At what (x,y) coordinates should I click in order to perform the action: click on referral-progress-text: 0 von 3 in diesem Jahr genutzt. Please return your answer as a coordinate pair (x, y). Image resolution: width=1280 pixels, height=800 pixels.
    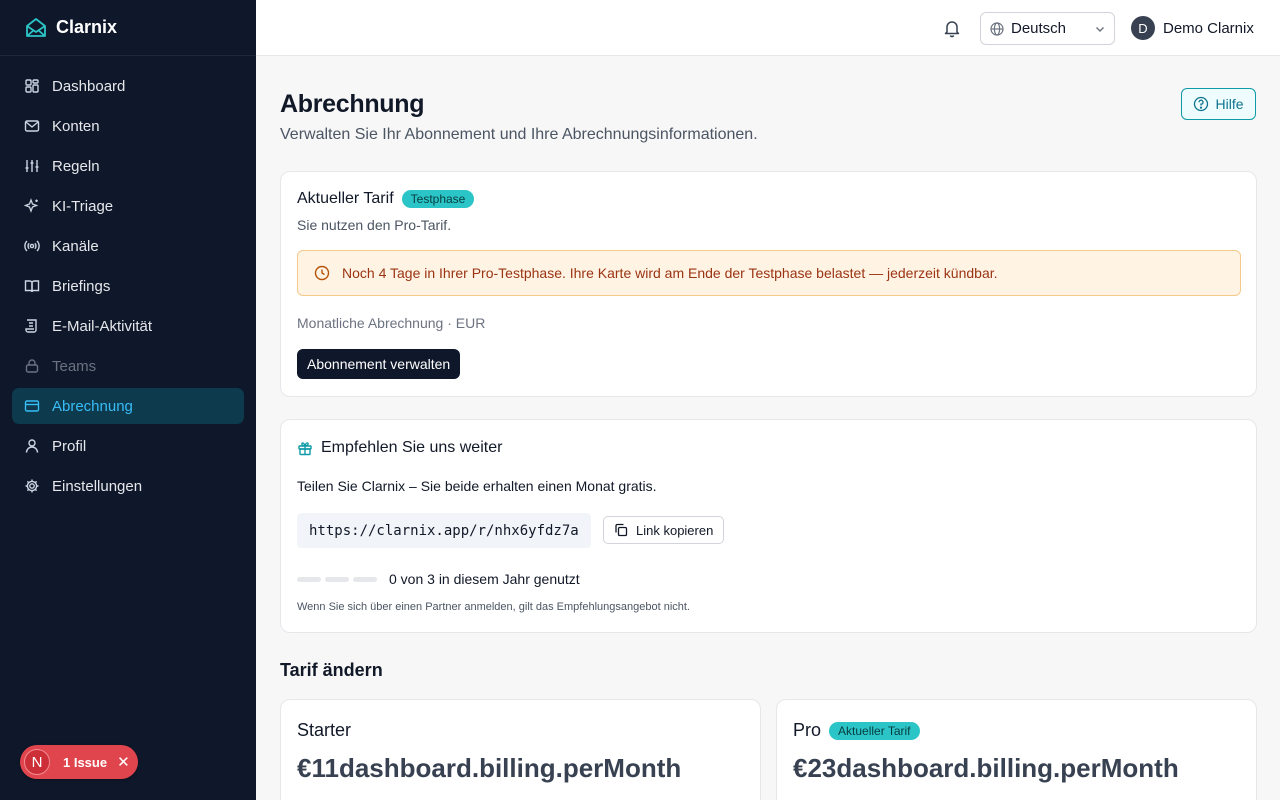
    Looking at the image, I should click on (484, 579).